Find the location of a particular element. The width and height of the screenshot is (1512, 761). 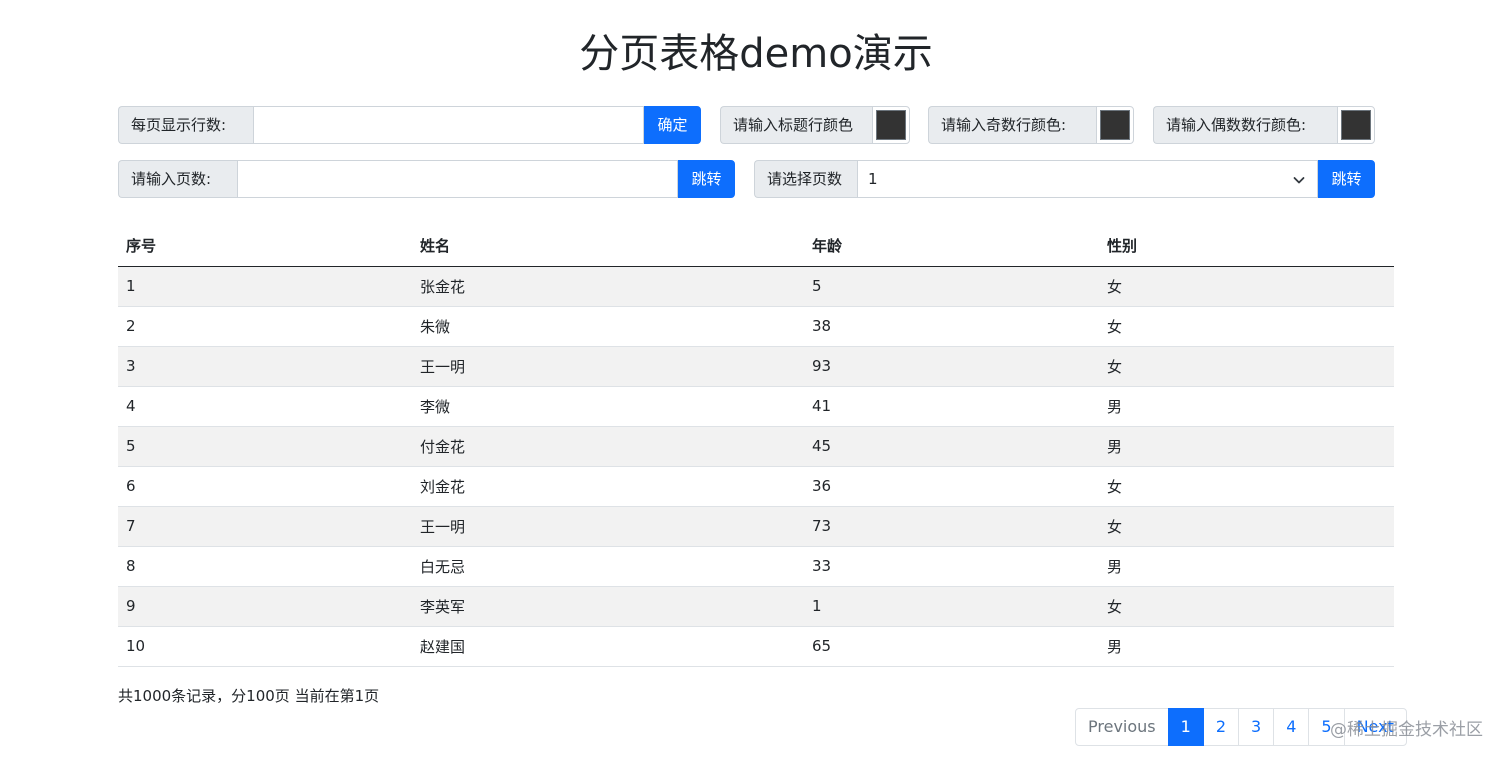

cell-index: 4 is located at coordinates (265, 406).